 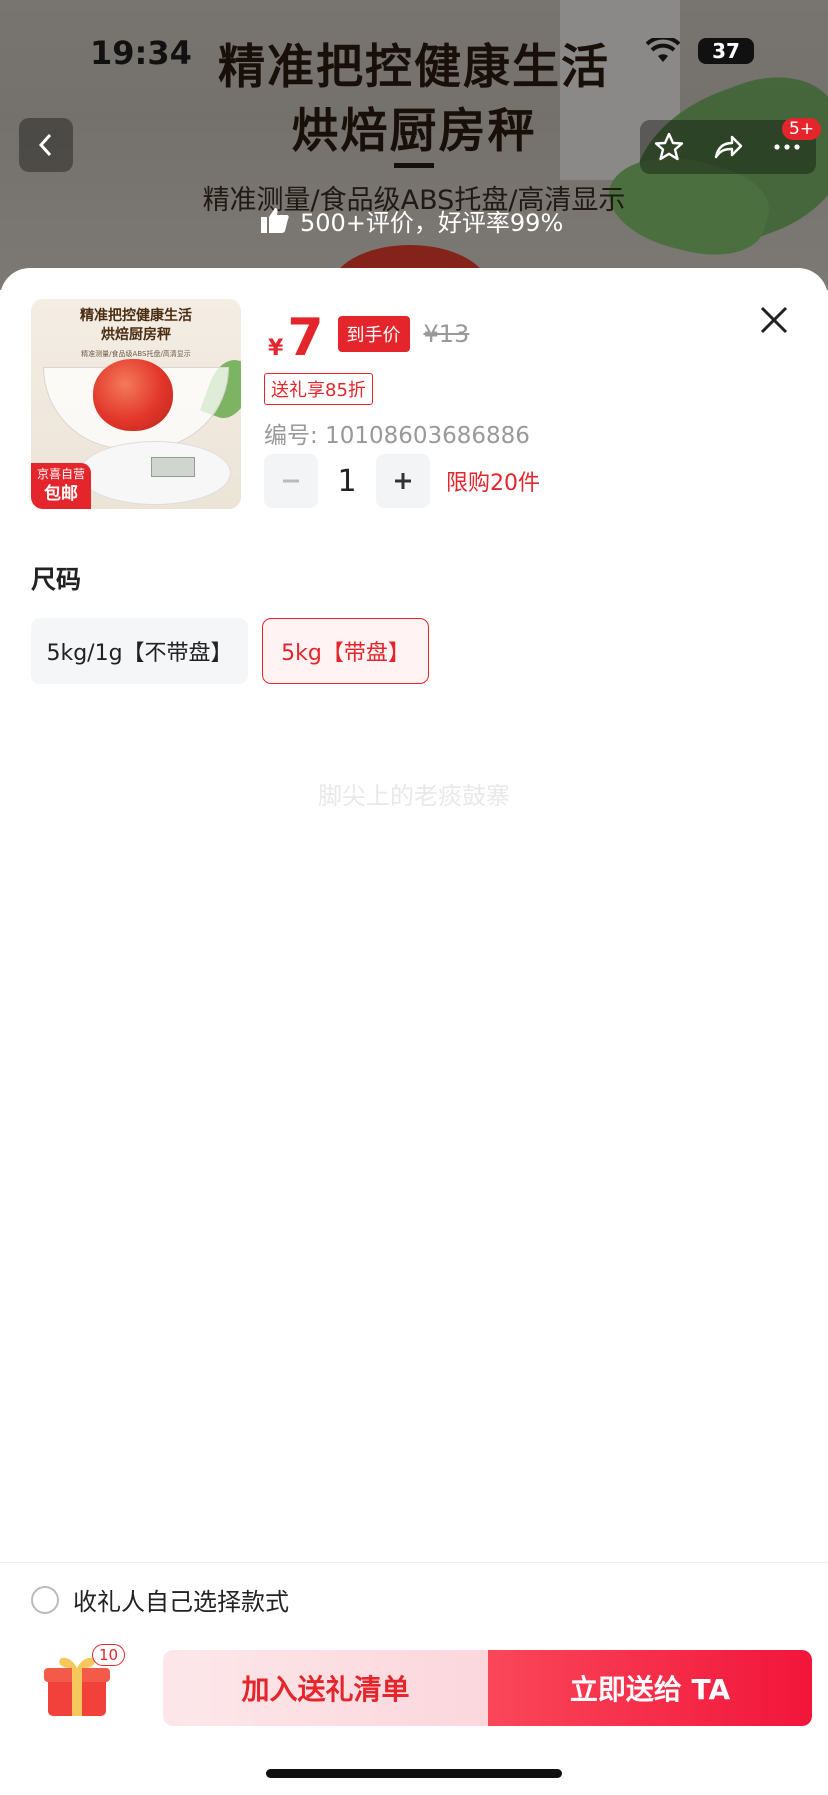 I want to click on thumbnail-scale-screen, so click(x=173, y=467).